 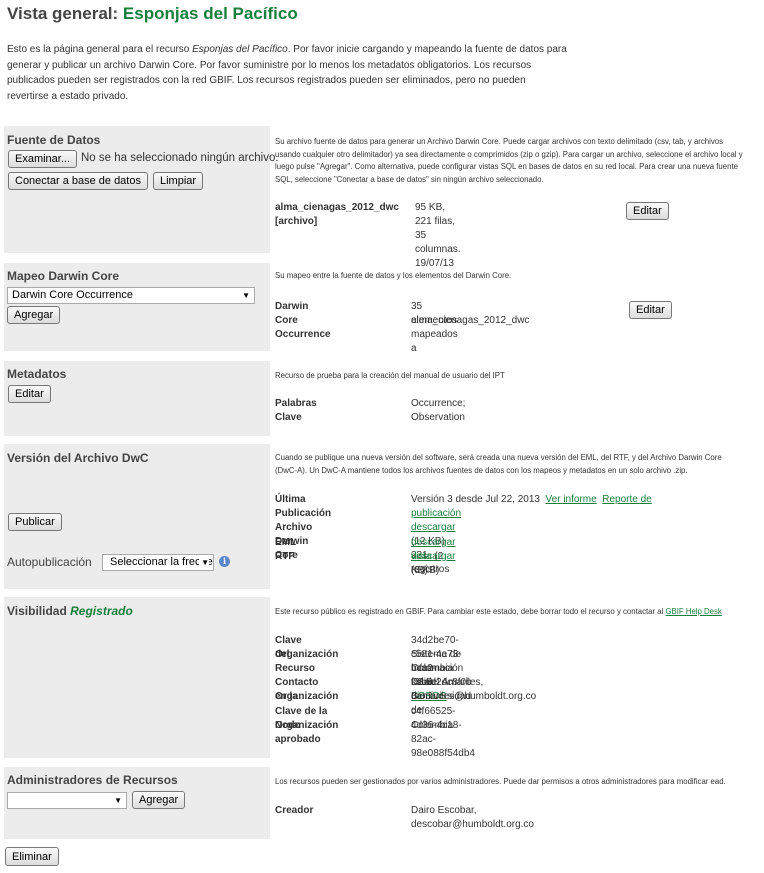 I want to click on page-title: Vista general: Esponjas del Pacífico, so click(x=152, y=14).